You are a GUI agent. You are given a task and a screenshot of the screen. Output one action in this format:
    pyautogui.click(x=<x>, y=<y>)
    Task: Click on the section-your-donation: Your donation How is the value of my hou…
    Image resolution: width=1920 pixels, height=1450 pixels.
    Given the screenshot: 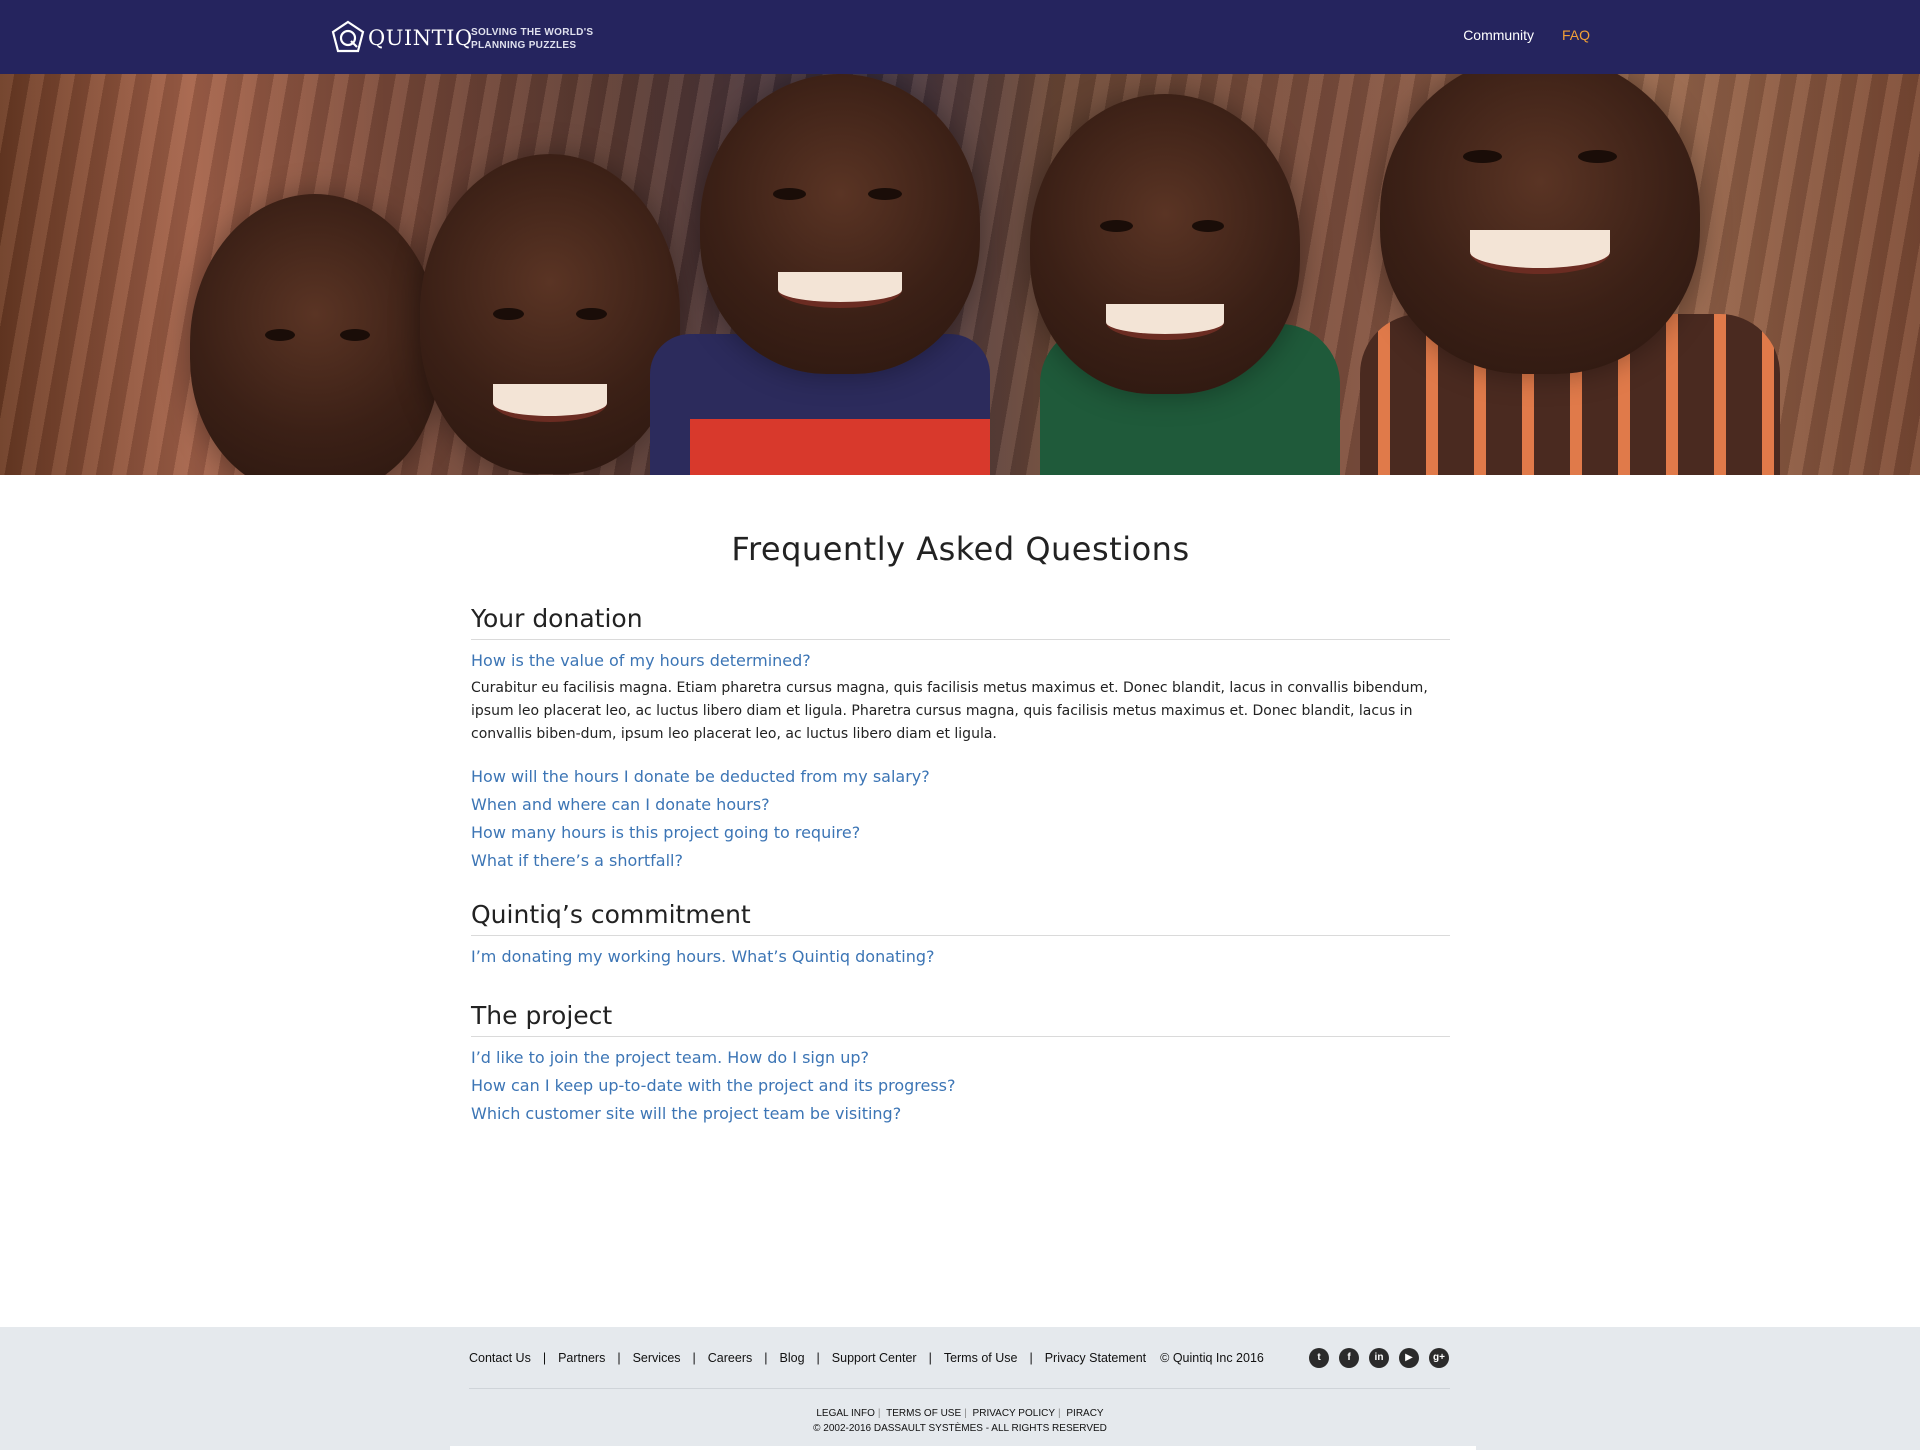 What is the action you would take?
    pyautogui.click(x=960, y=737)
    